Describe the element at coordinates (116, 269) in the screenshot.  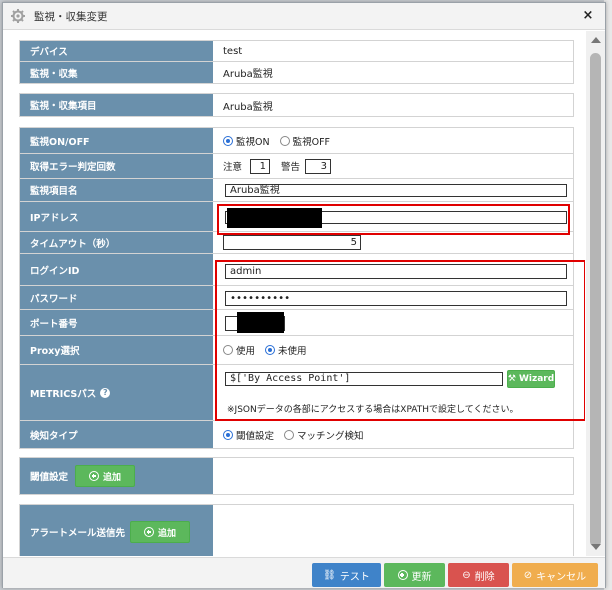
I see `login-id-label: ログインID` at that location.